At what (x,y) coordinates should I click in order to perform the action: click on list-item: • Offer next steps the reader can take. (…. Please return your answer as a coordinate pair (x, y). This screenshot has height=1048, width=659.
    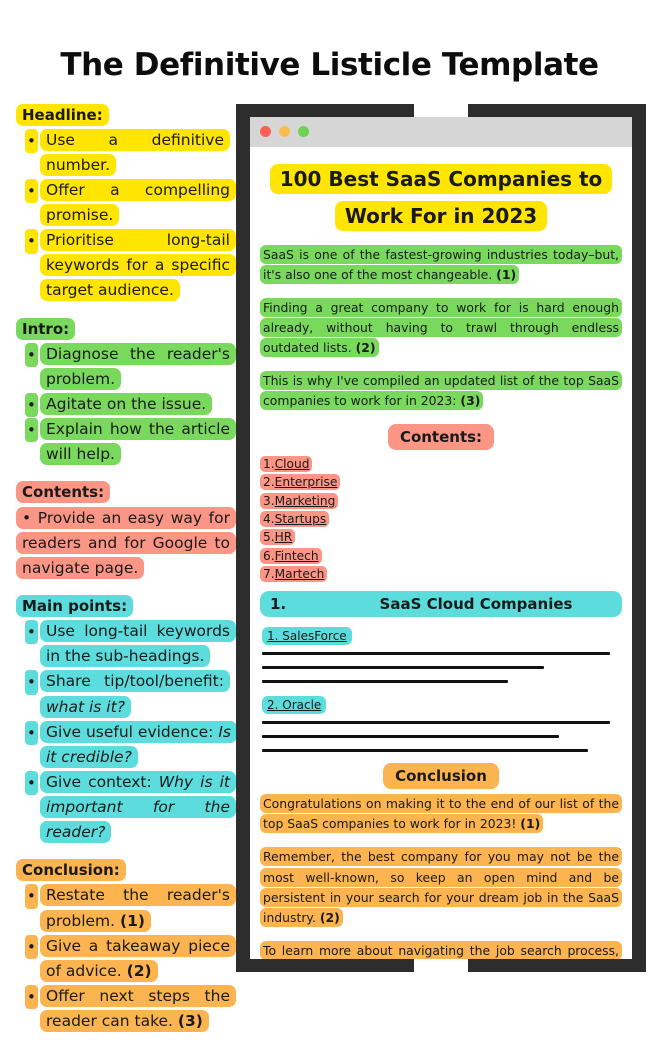
    Looking at the image, I should click on (130, 1009).